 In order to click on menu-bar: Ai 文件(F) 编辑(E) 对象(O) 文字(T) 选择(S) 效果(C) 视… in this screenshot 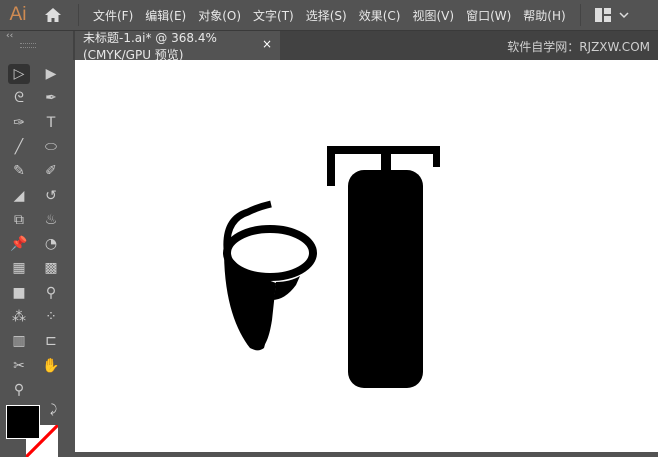, I will do `click(329, 15)`.